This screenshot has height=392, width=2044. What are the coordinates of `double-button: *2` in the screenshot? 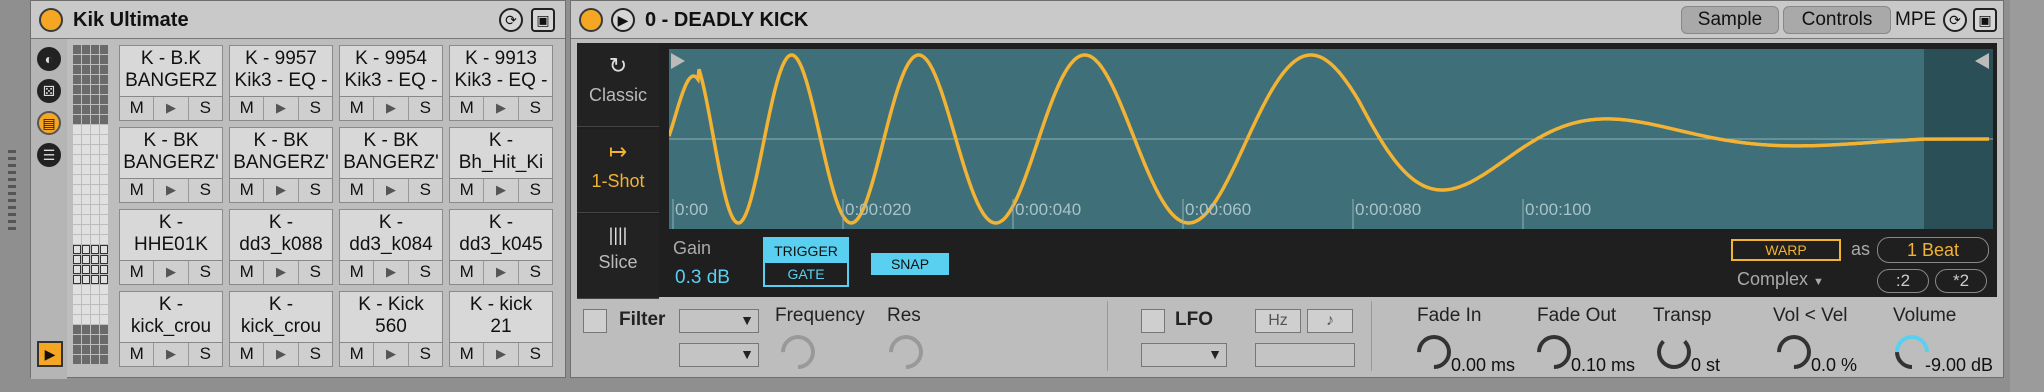 It's located at (1961, 281).